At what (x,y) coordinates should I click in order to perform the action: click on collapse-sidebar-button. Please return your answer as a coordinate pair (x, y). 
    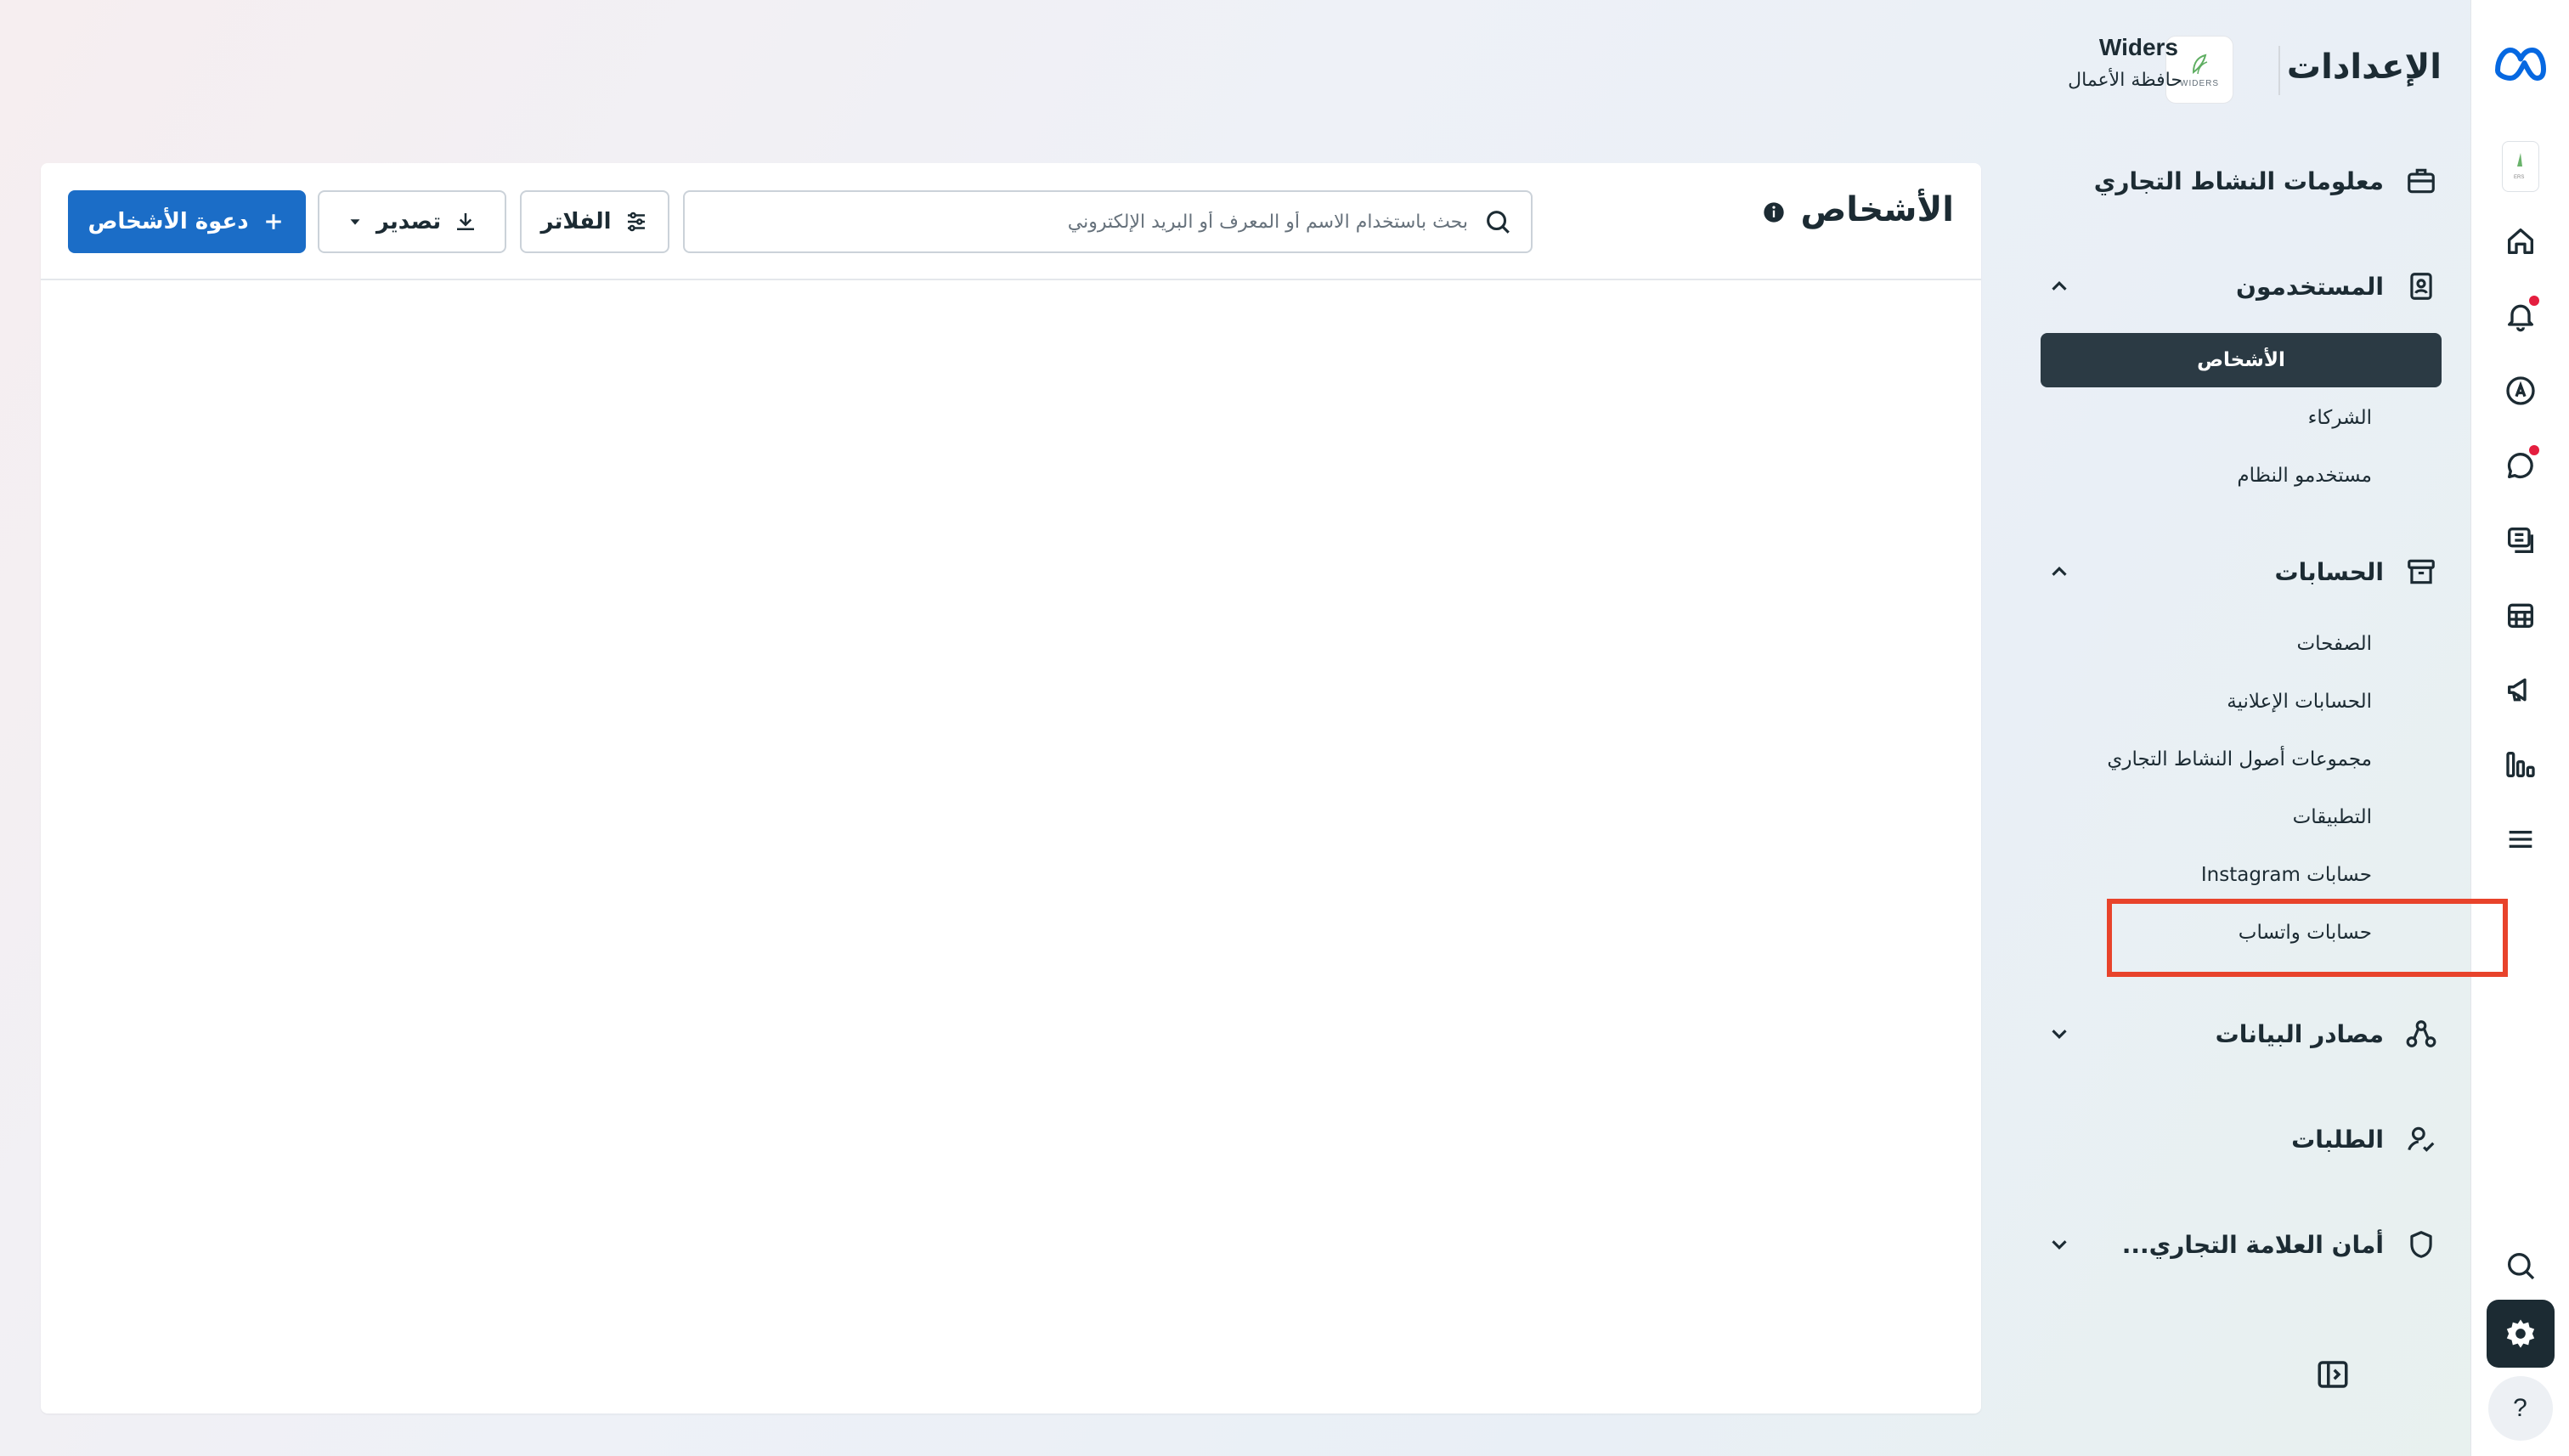
    Looking at the image, I should click on (2333, 1375).